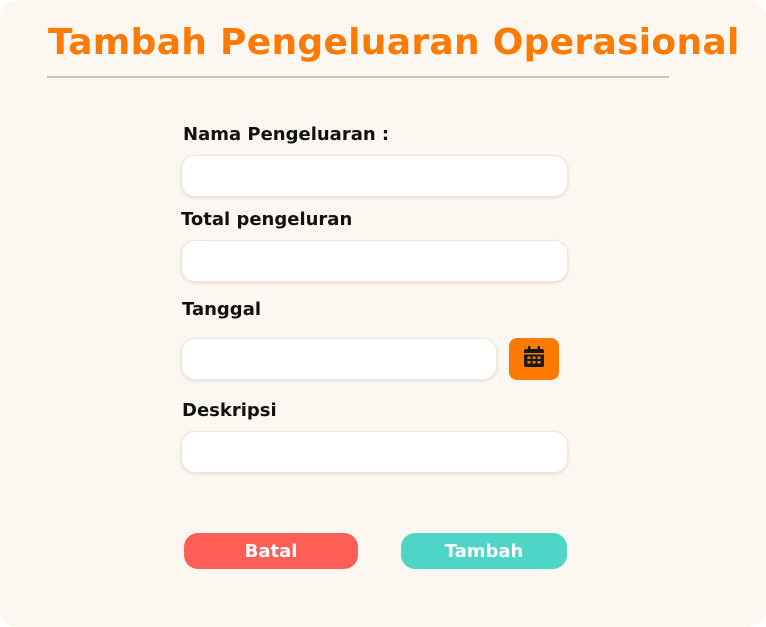 This screenshot has width=766, height=627. I want to click on cancel-button: Batal, so click(271, 551).